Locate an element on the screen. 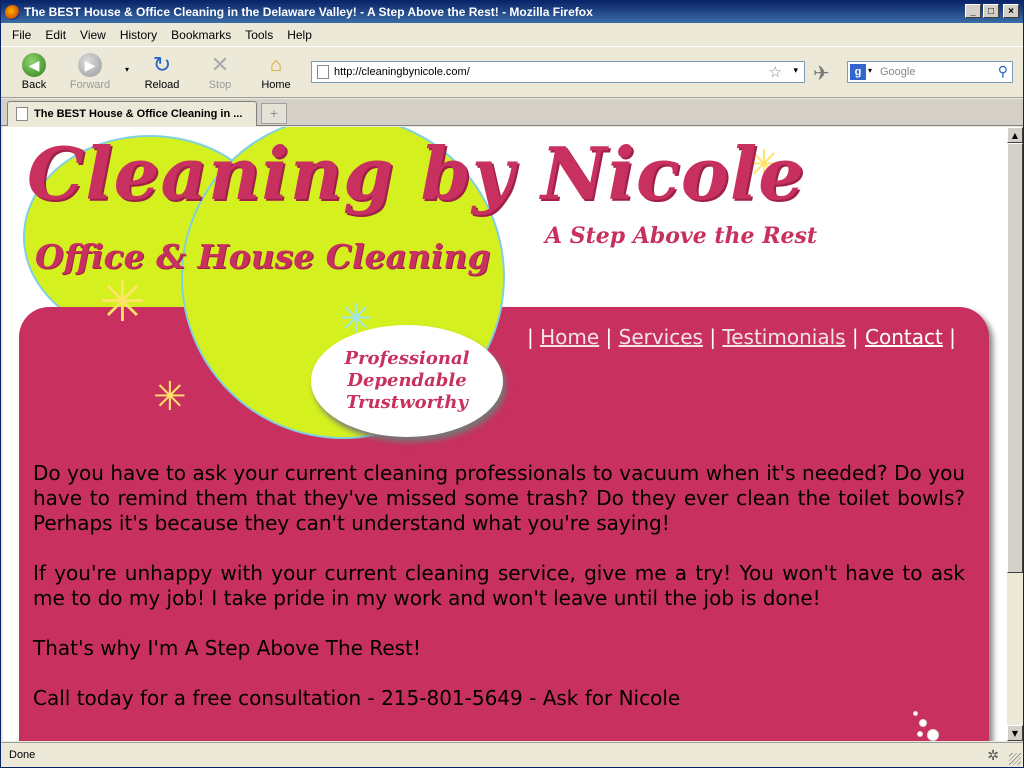  stop-button: ✕ Stop is located at coordinates (220, 71).